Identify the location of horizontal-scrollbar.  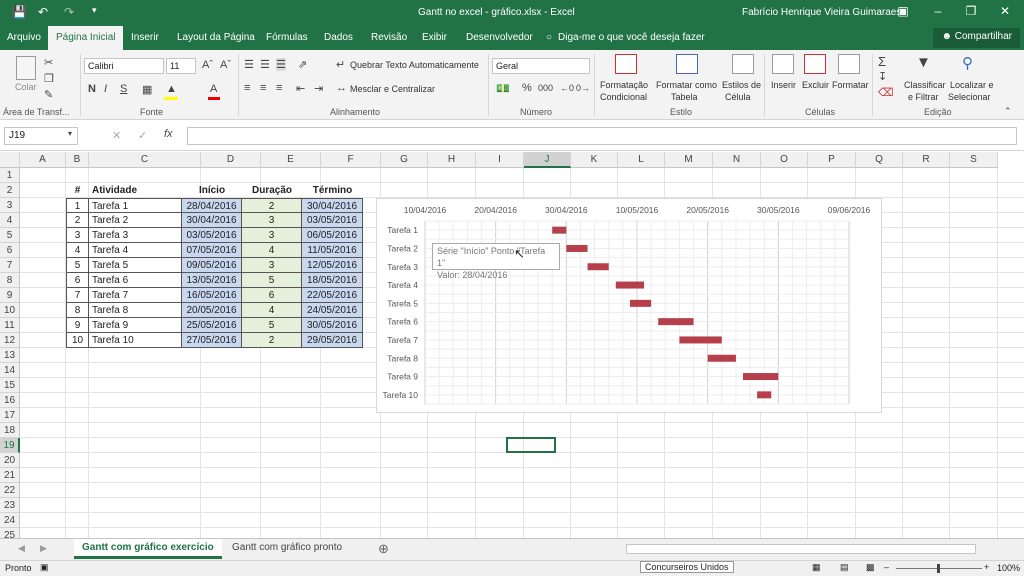
(801, 549).